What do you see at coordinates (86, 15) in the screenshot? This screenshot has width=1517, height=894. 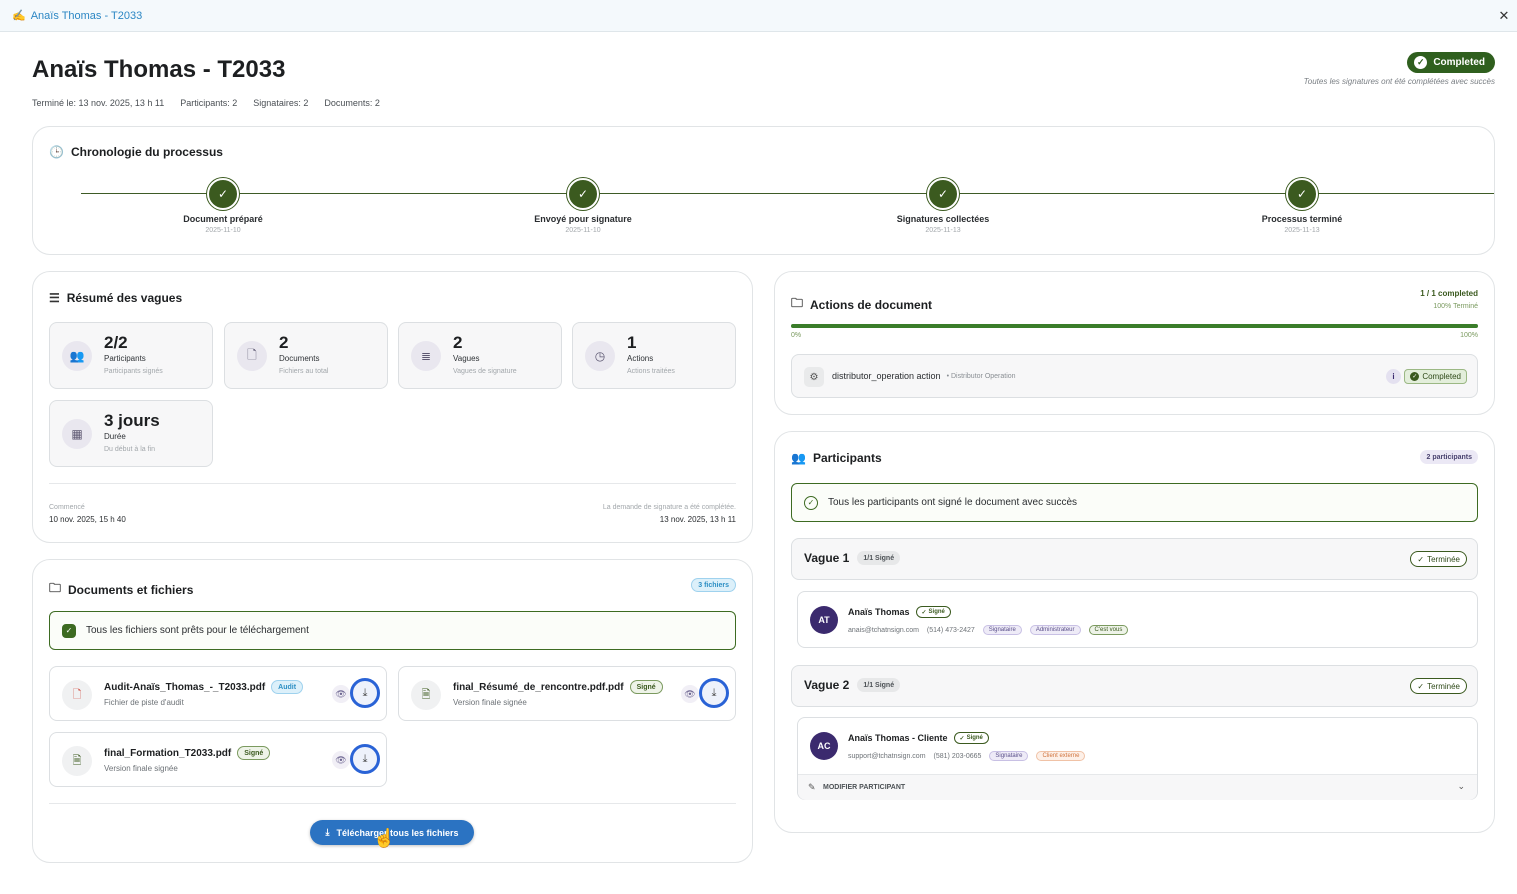 I see `window-title: Anaïs Thomas - T2033` at bounding box center [86, 15].